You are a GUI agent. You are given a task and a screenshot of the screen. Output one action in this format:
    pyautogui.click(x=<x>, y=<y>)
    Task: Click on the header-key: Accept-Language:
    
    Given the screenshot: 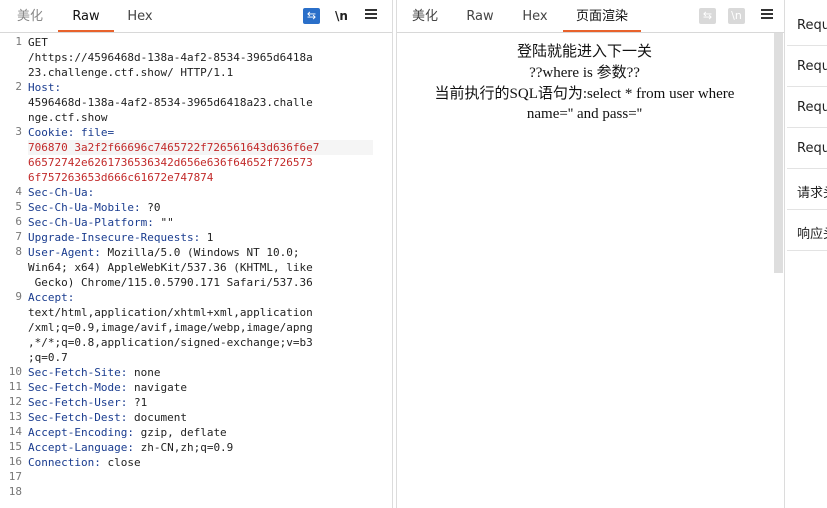 What is the action you would take?
    pyautogui.click(x=81, y=447)
    